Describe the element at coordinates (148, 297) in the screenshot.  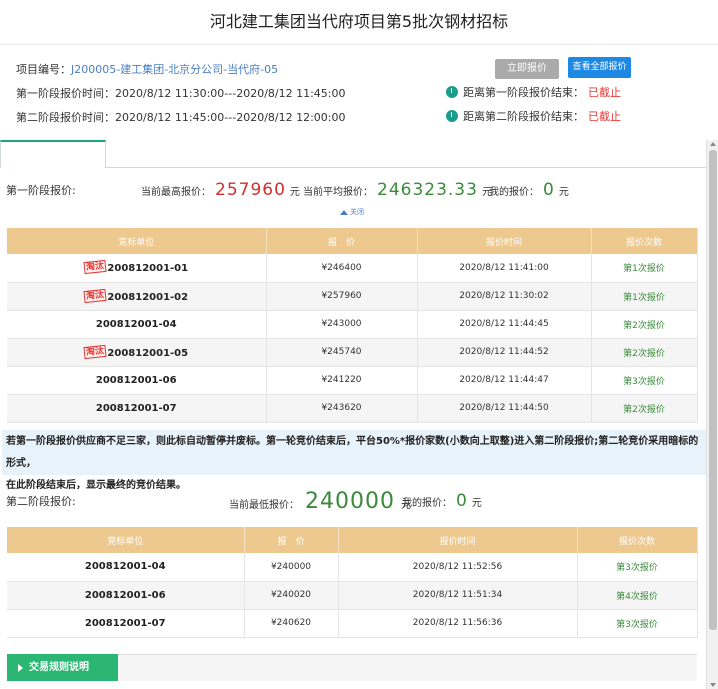
I see `bidder-unit-cell-text: 200812001-02` at that location.